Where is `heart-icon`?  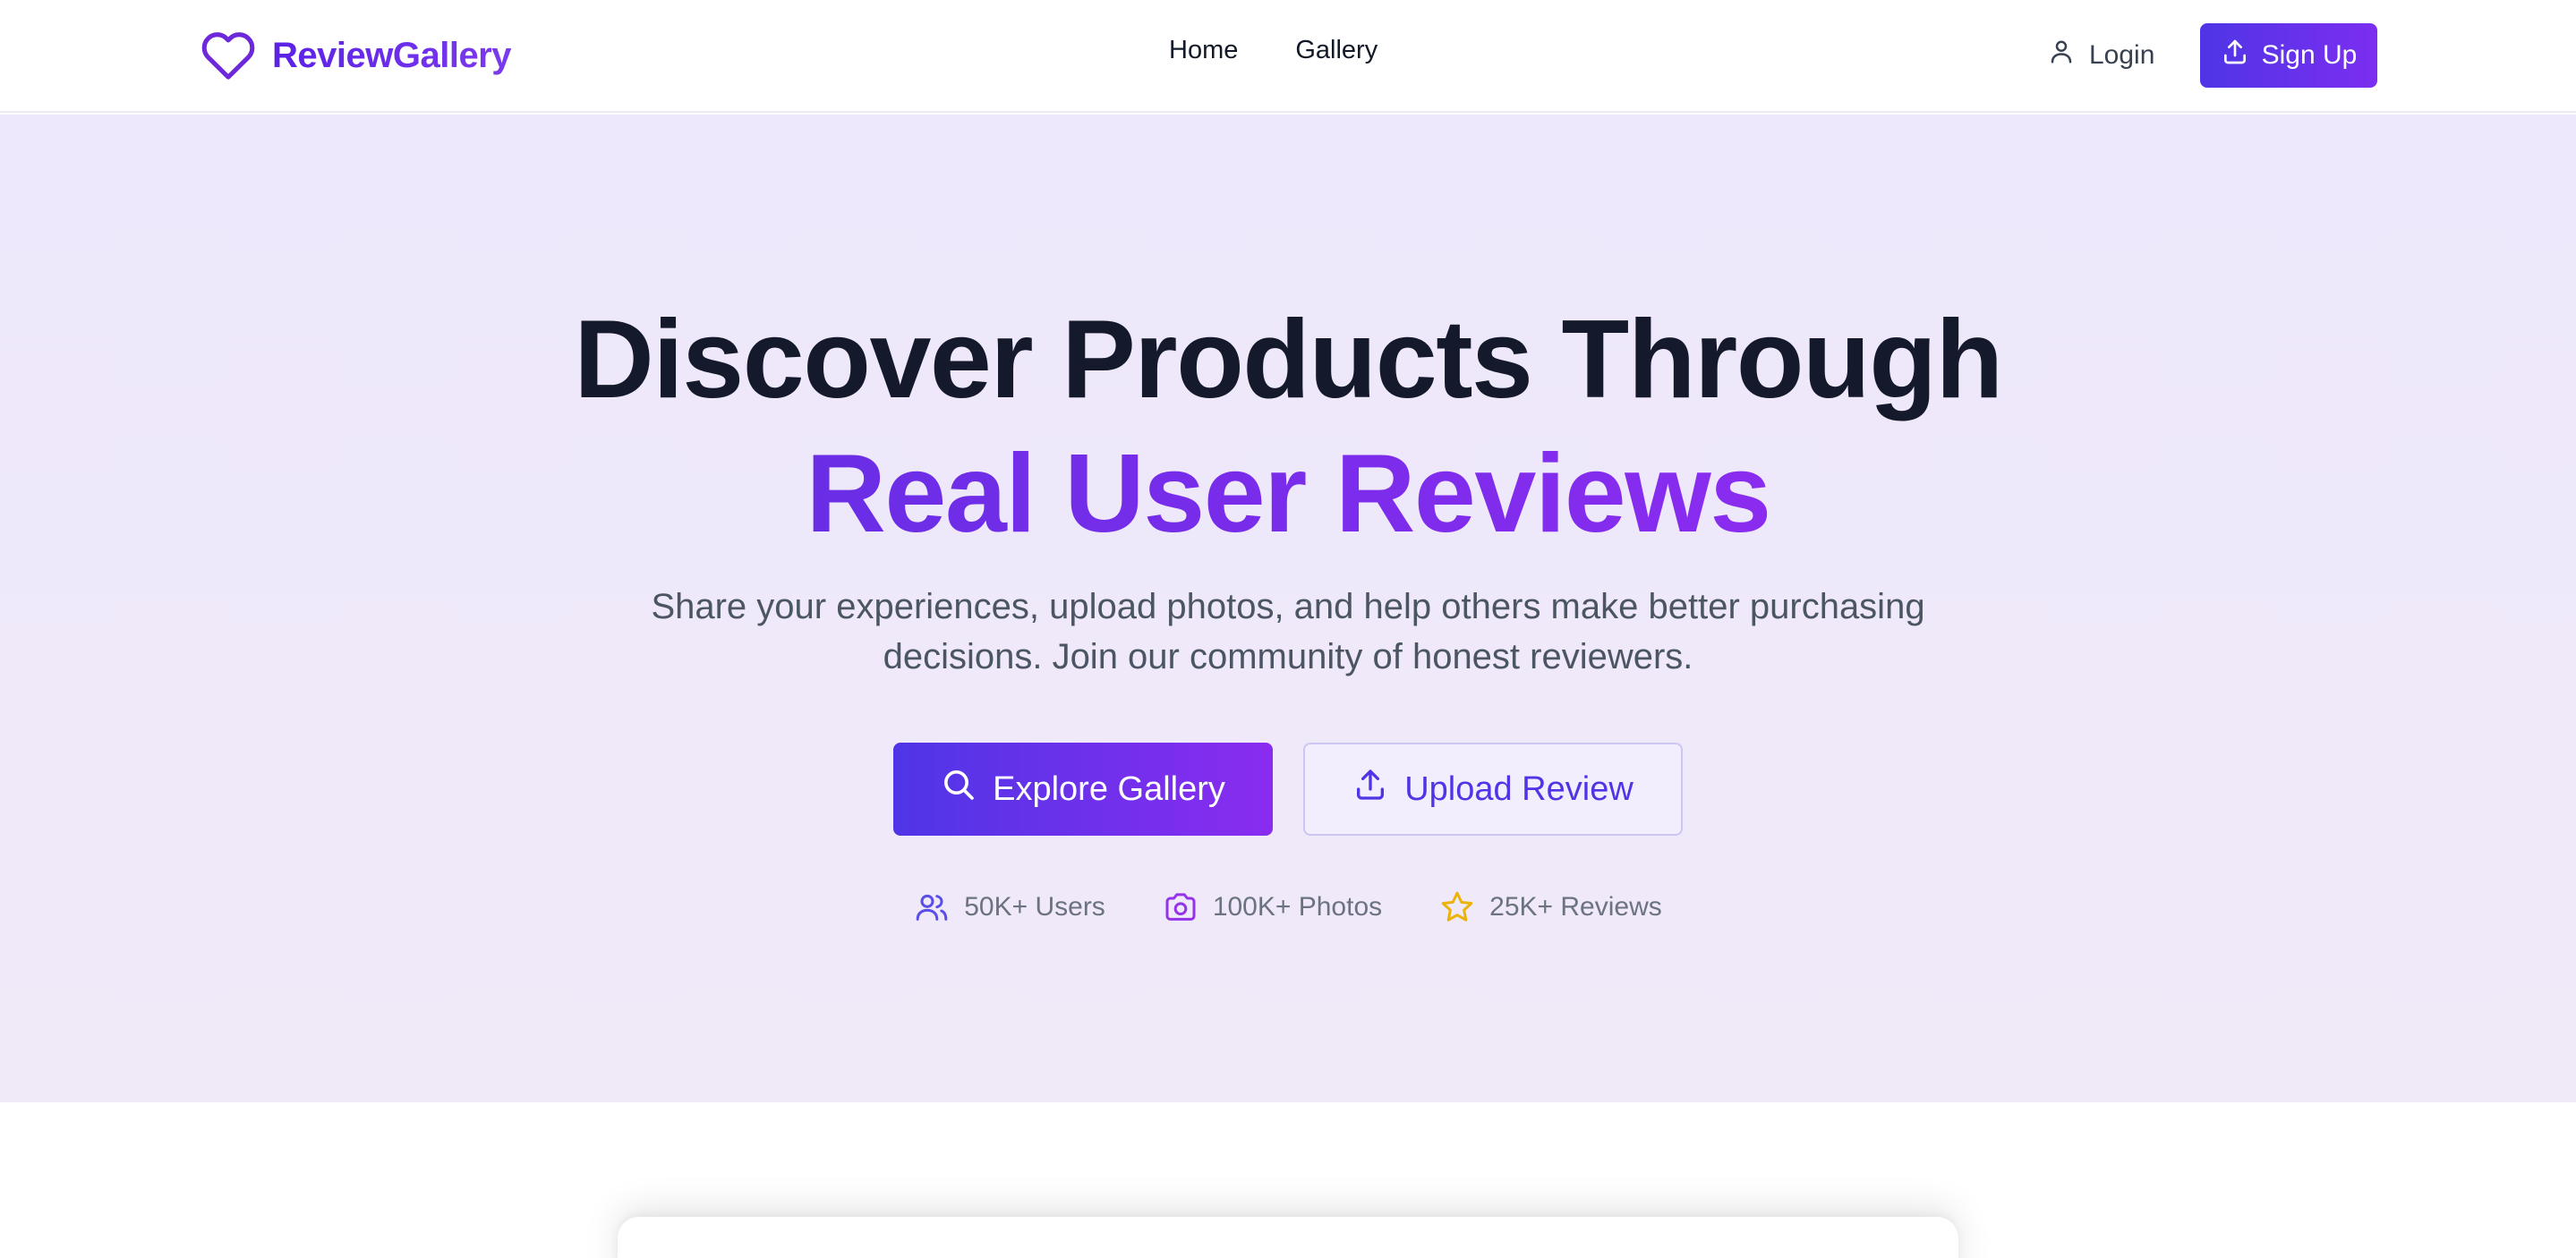
heart-icon is located at coordinates (228, 55).